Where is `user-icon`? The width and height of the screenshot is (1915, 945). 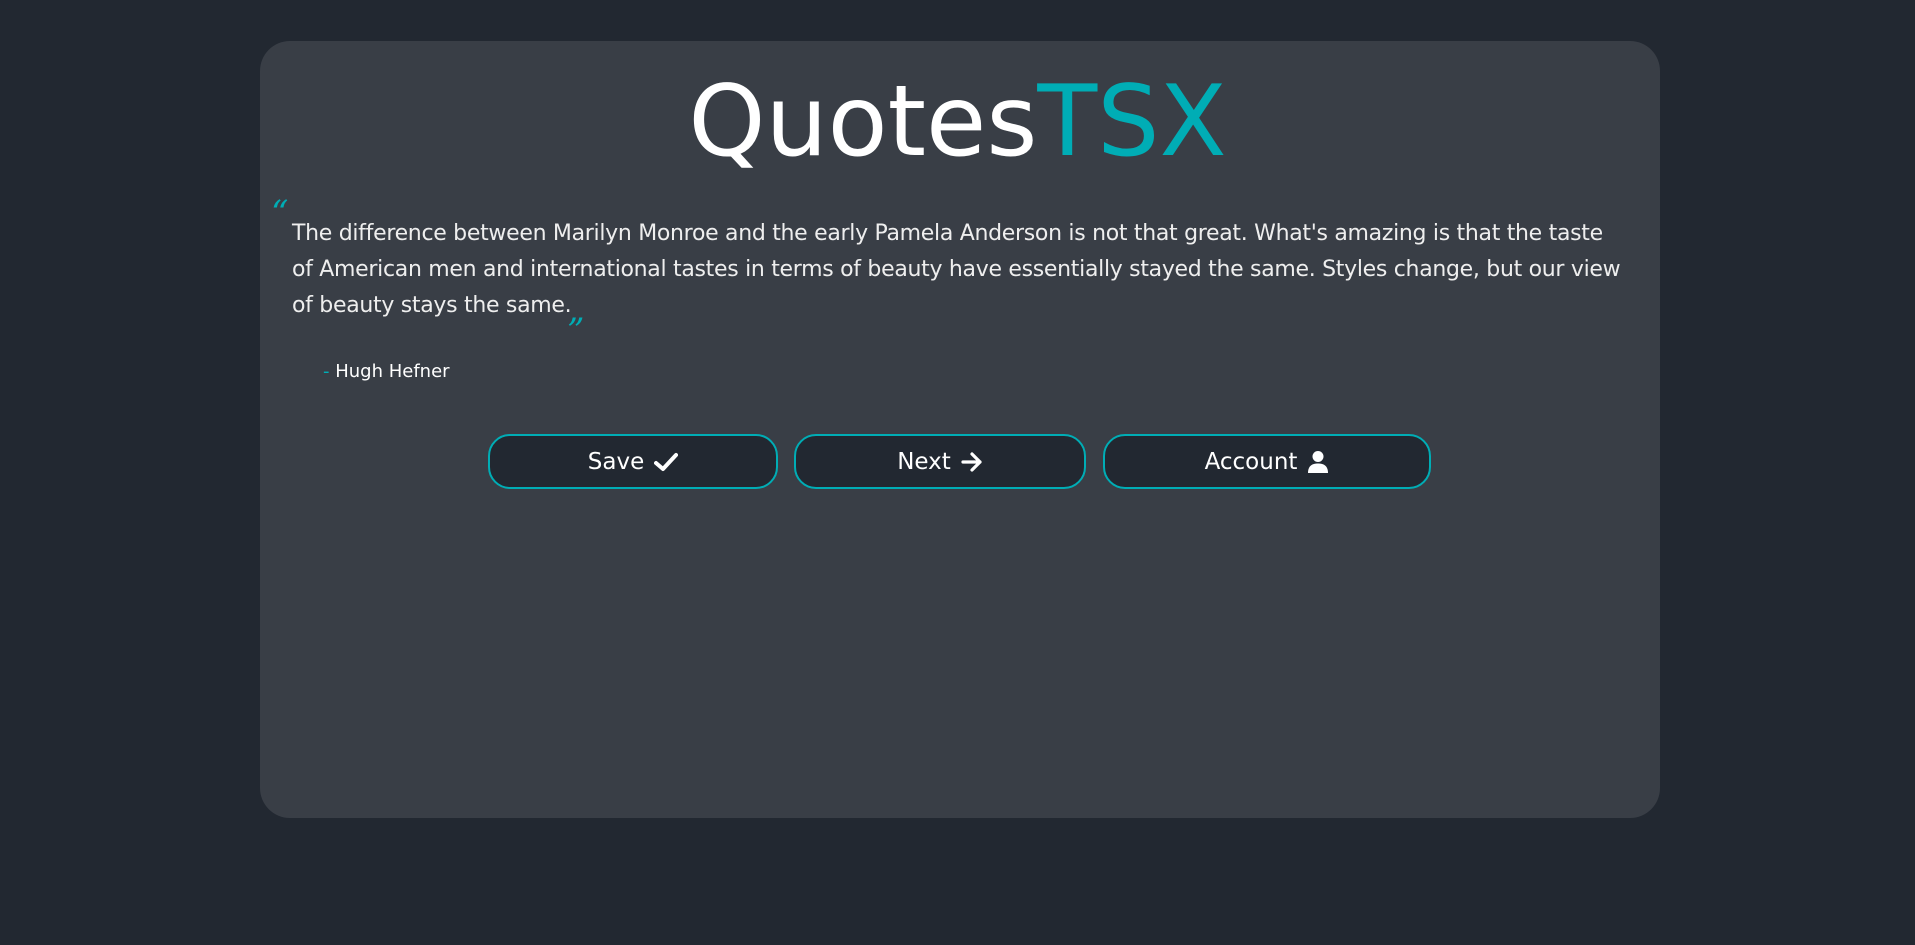 user-icon is located at coordinates (1318, 462).